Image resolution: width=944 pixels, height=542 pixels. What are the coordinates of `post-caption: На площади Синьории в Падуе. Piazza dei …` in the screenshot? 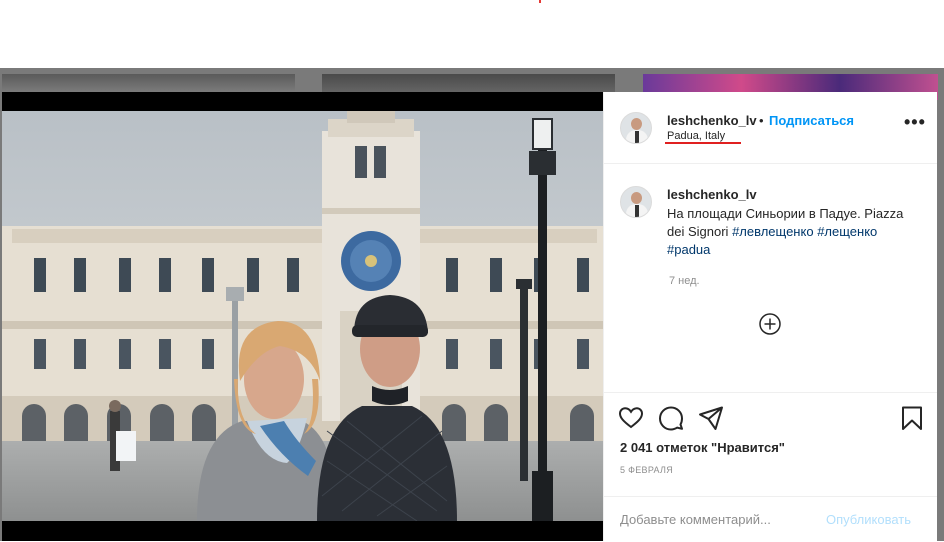 It's located at (787, 232).